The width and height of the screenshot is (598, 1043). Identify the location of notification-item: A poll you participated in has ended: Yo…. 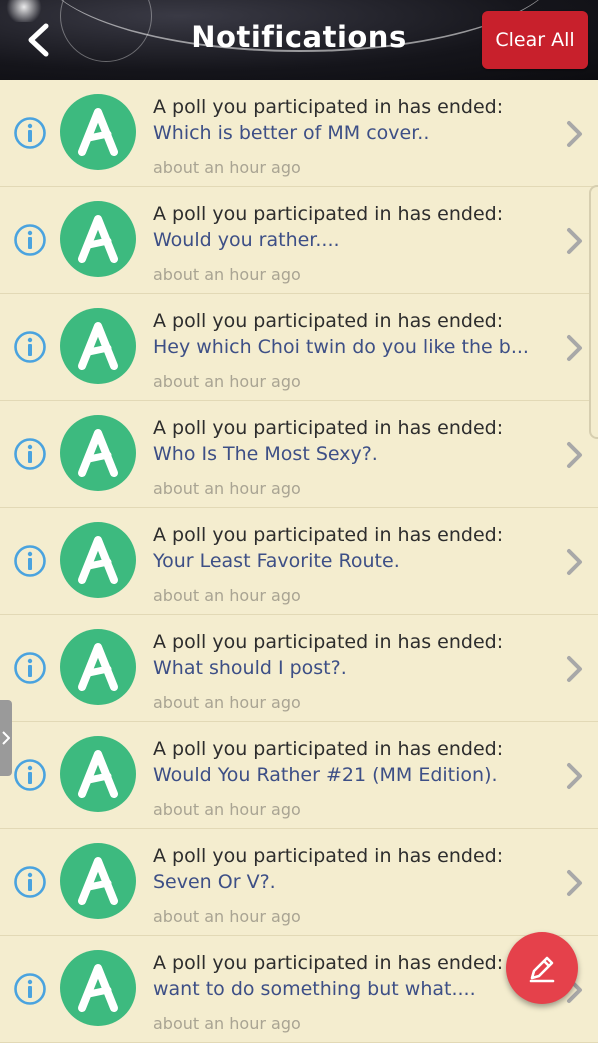
(299, 561).